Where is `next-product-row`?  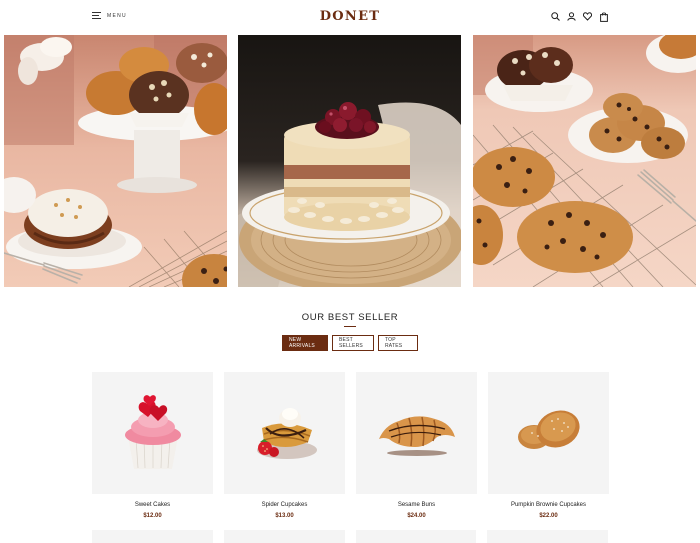 next-product-row is located at coordinates (350, 536).